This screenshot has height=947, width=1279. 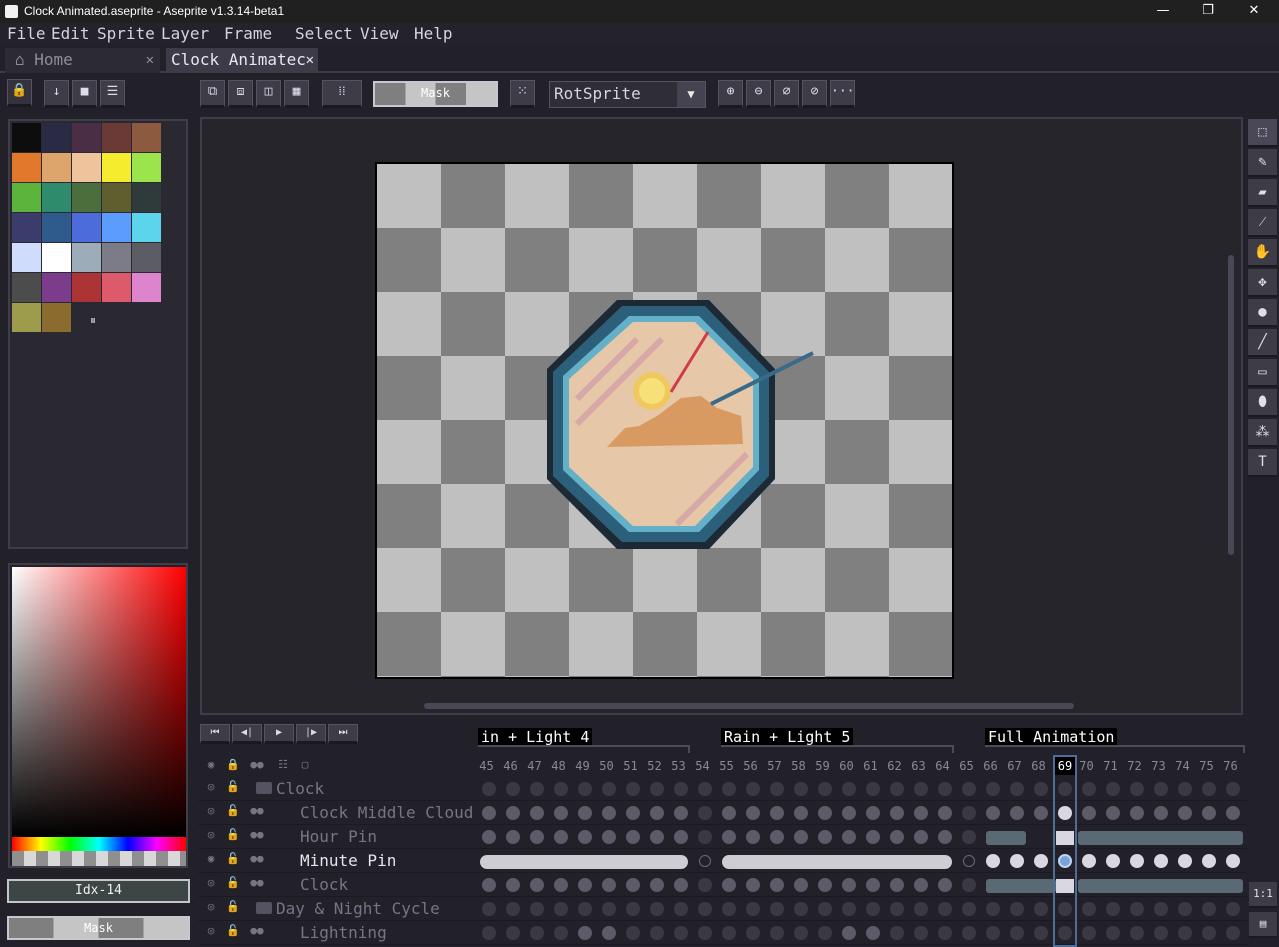 I want to click on selection-subtract-icon: ◫, so click(x=268, y=94).